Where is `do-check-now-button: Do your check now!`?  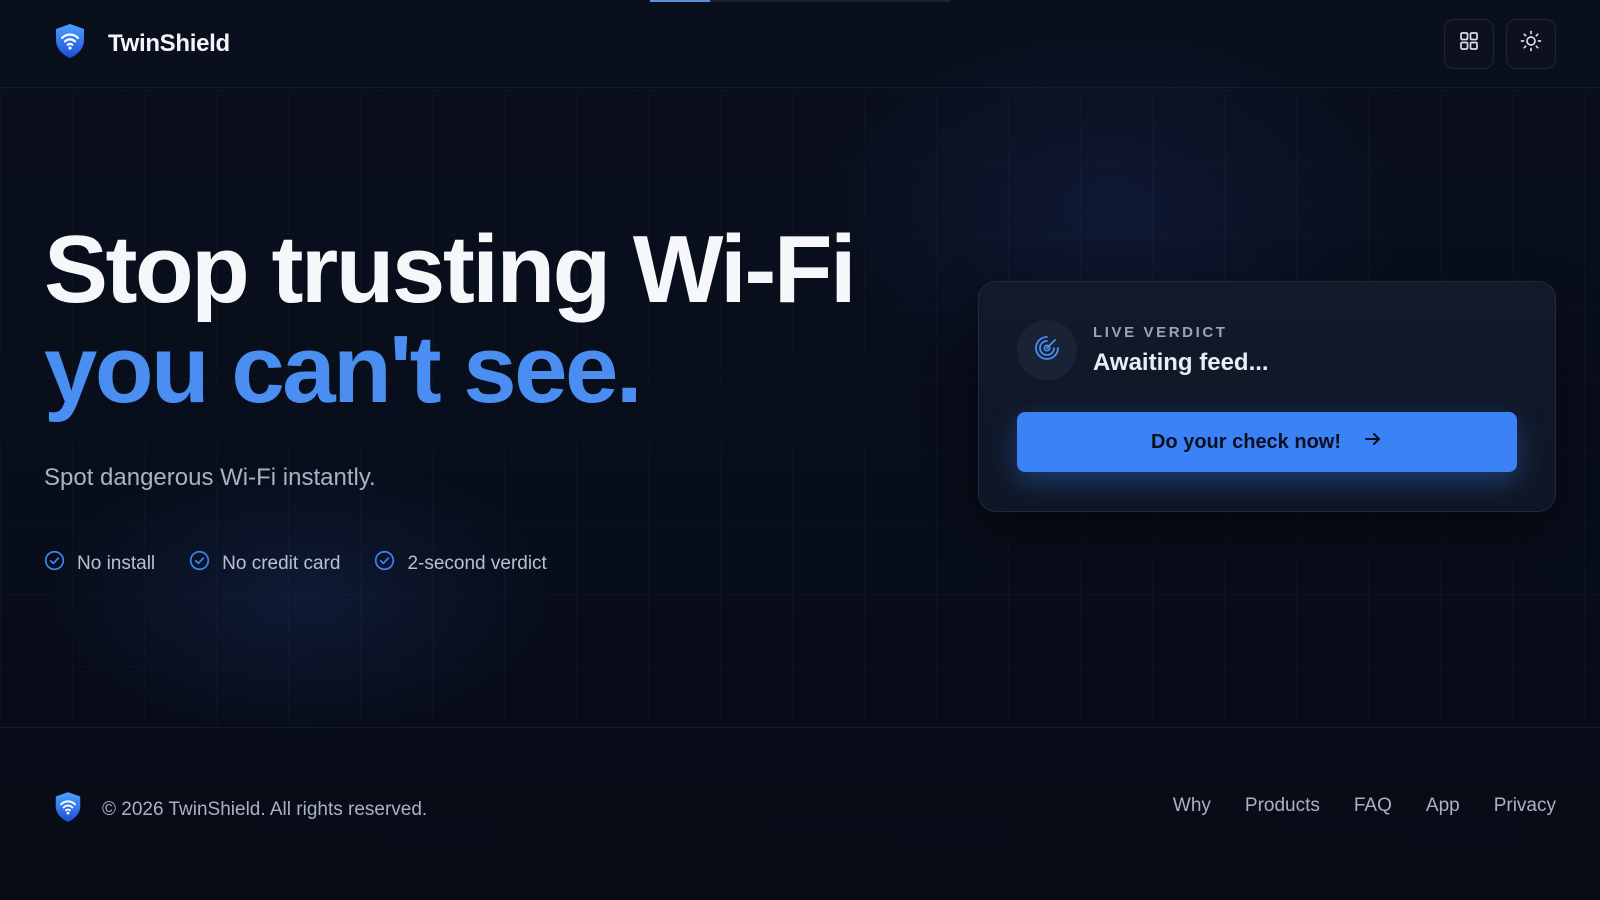 do-check-now-button: Do your check now! is located at coordinates (1267, 442).